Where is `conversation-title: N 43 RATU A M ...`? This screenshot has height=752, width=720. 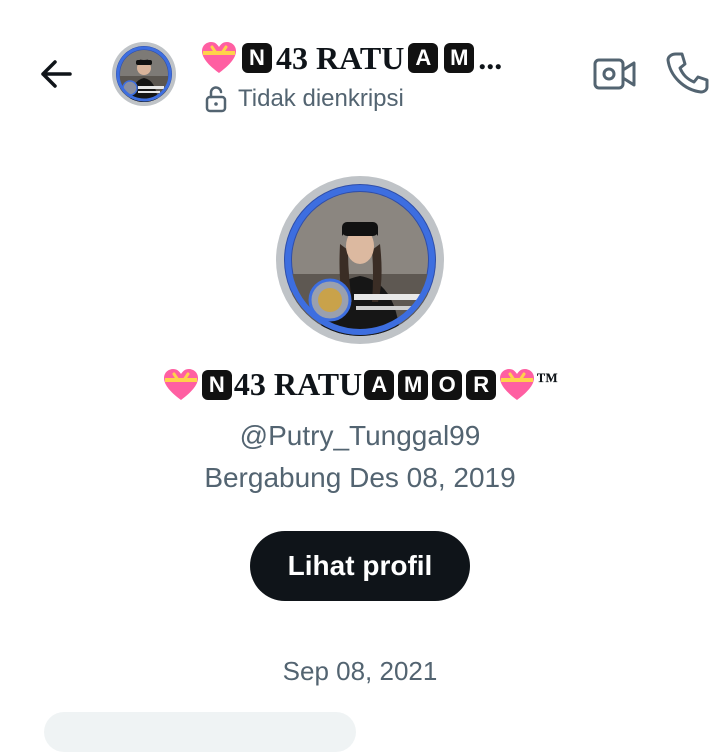
conversation-title: N 43 RATU A M ... is located at coordinates (351, 58).